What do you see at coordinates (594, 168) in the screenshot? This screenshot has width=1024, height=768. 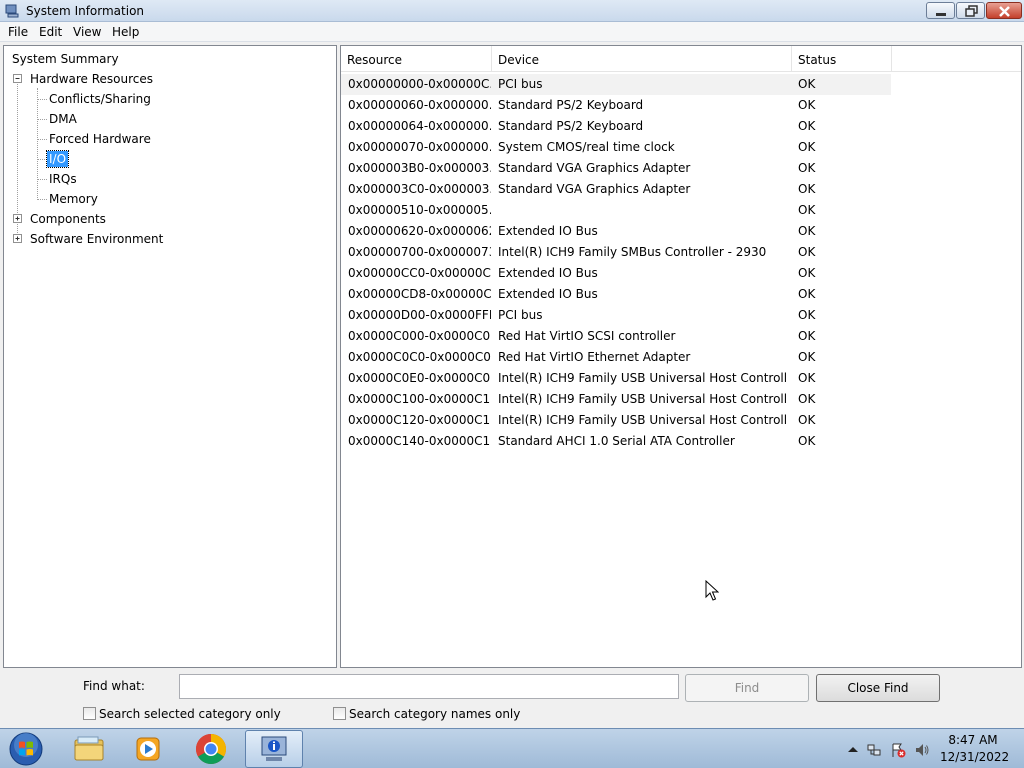 I see `cell-device: Standard VGA Graphics Adapter` at bounding box center [594, 168].